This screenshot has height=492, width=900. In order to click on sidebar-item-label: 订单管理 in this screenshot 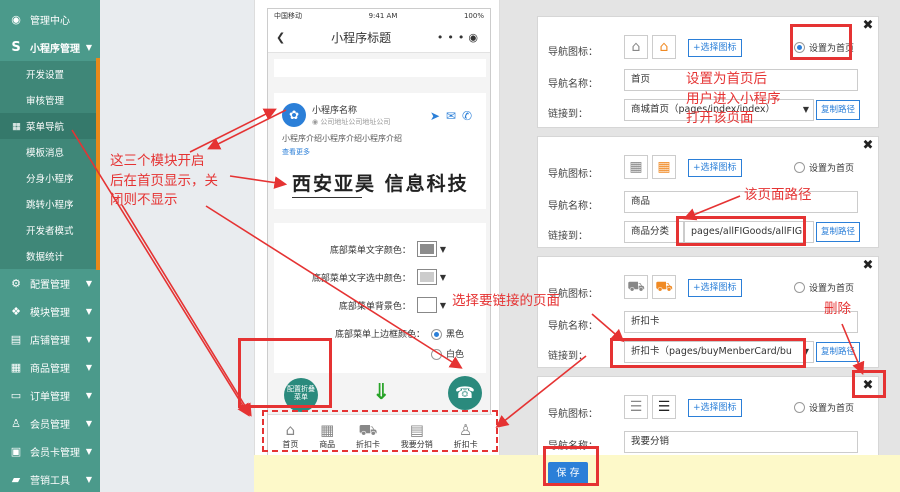, I will do `click(50, 397)`.